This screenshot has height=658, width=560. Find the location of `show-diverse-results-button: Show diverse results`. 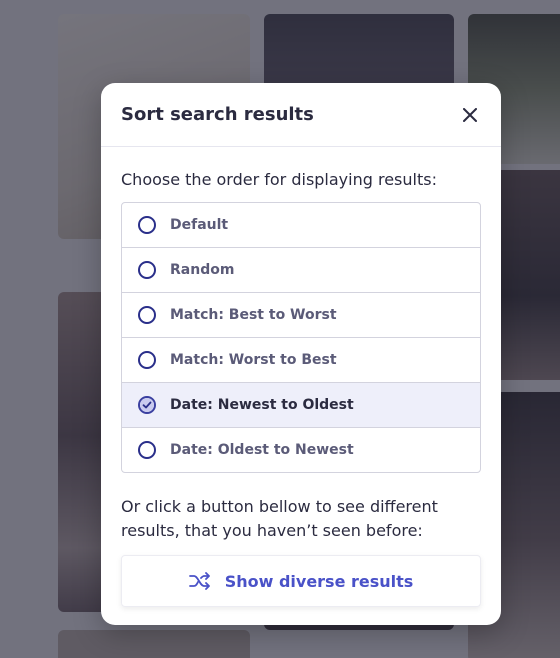

show-diverse-results-button: Show diverse results is located at coordinates (301, 581).